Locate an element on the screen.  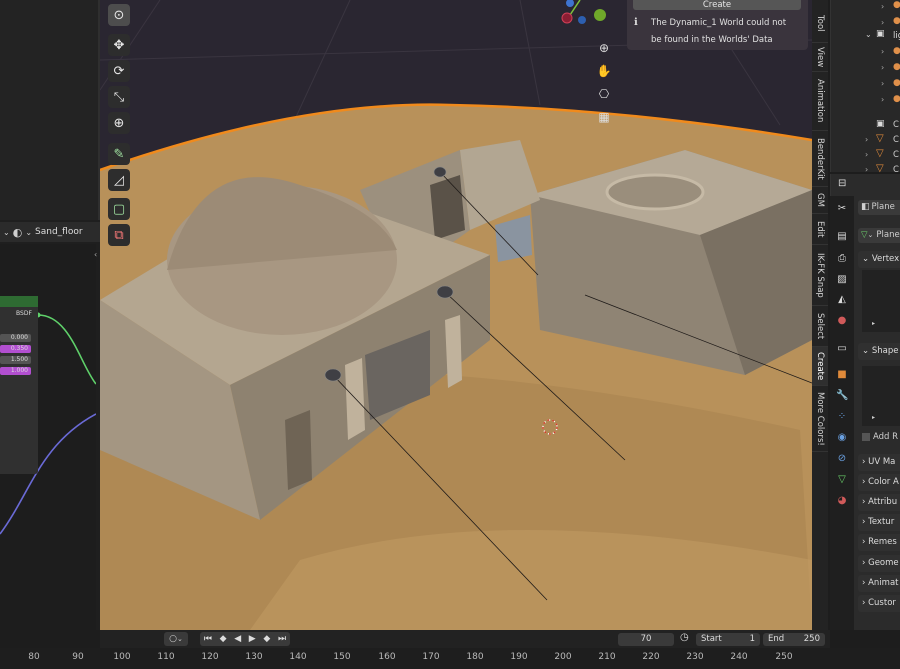
tab-select: Select is located at coordinates (820, 326).